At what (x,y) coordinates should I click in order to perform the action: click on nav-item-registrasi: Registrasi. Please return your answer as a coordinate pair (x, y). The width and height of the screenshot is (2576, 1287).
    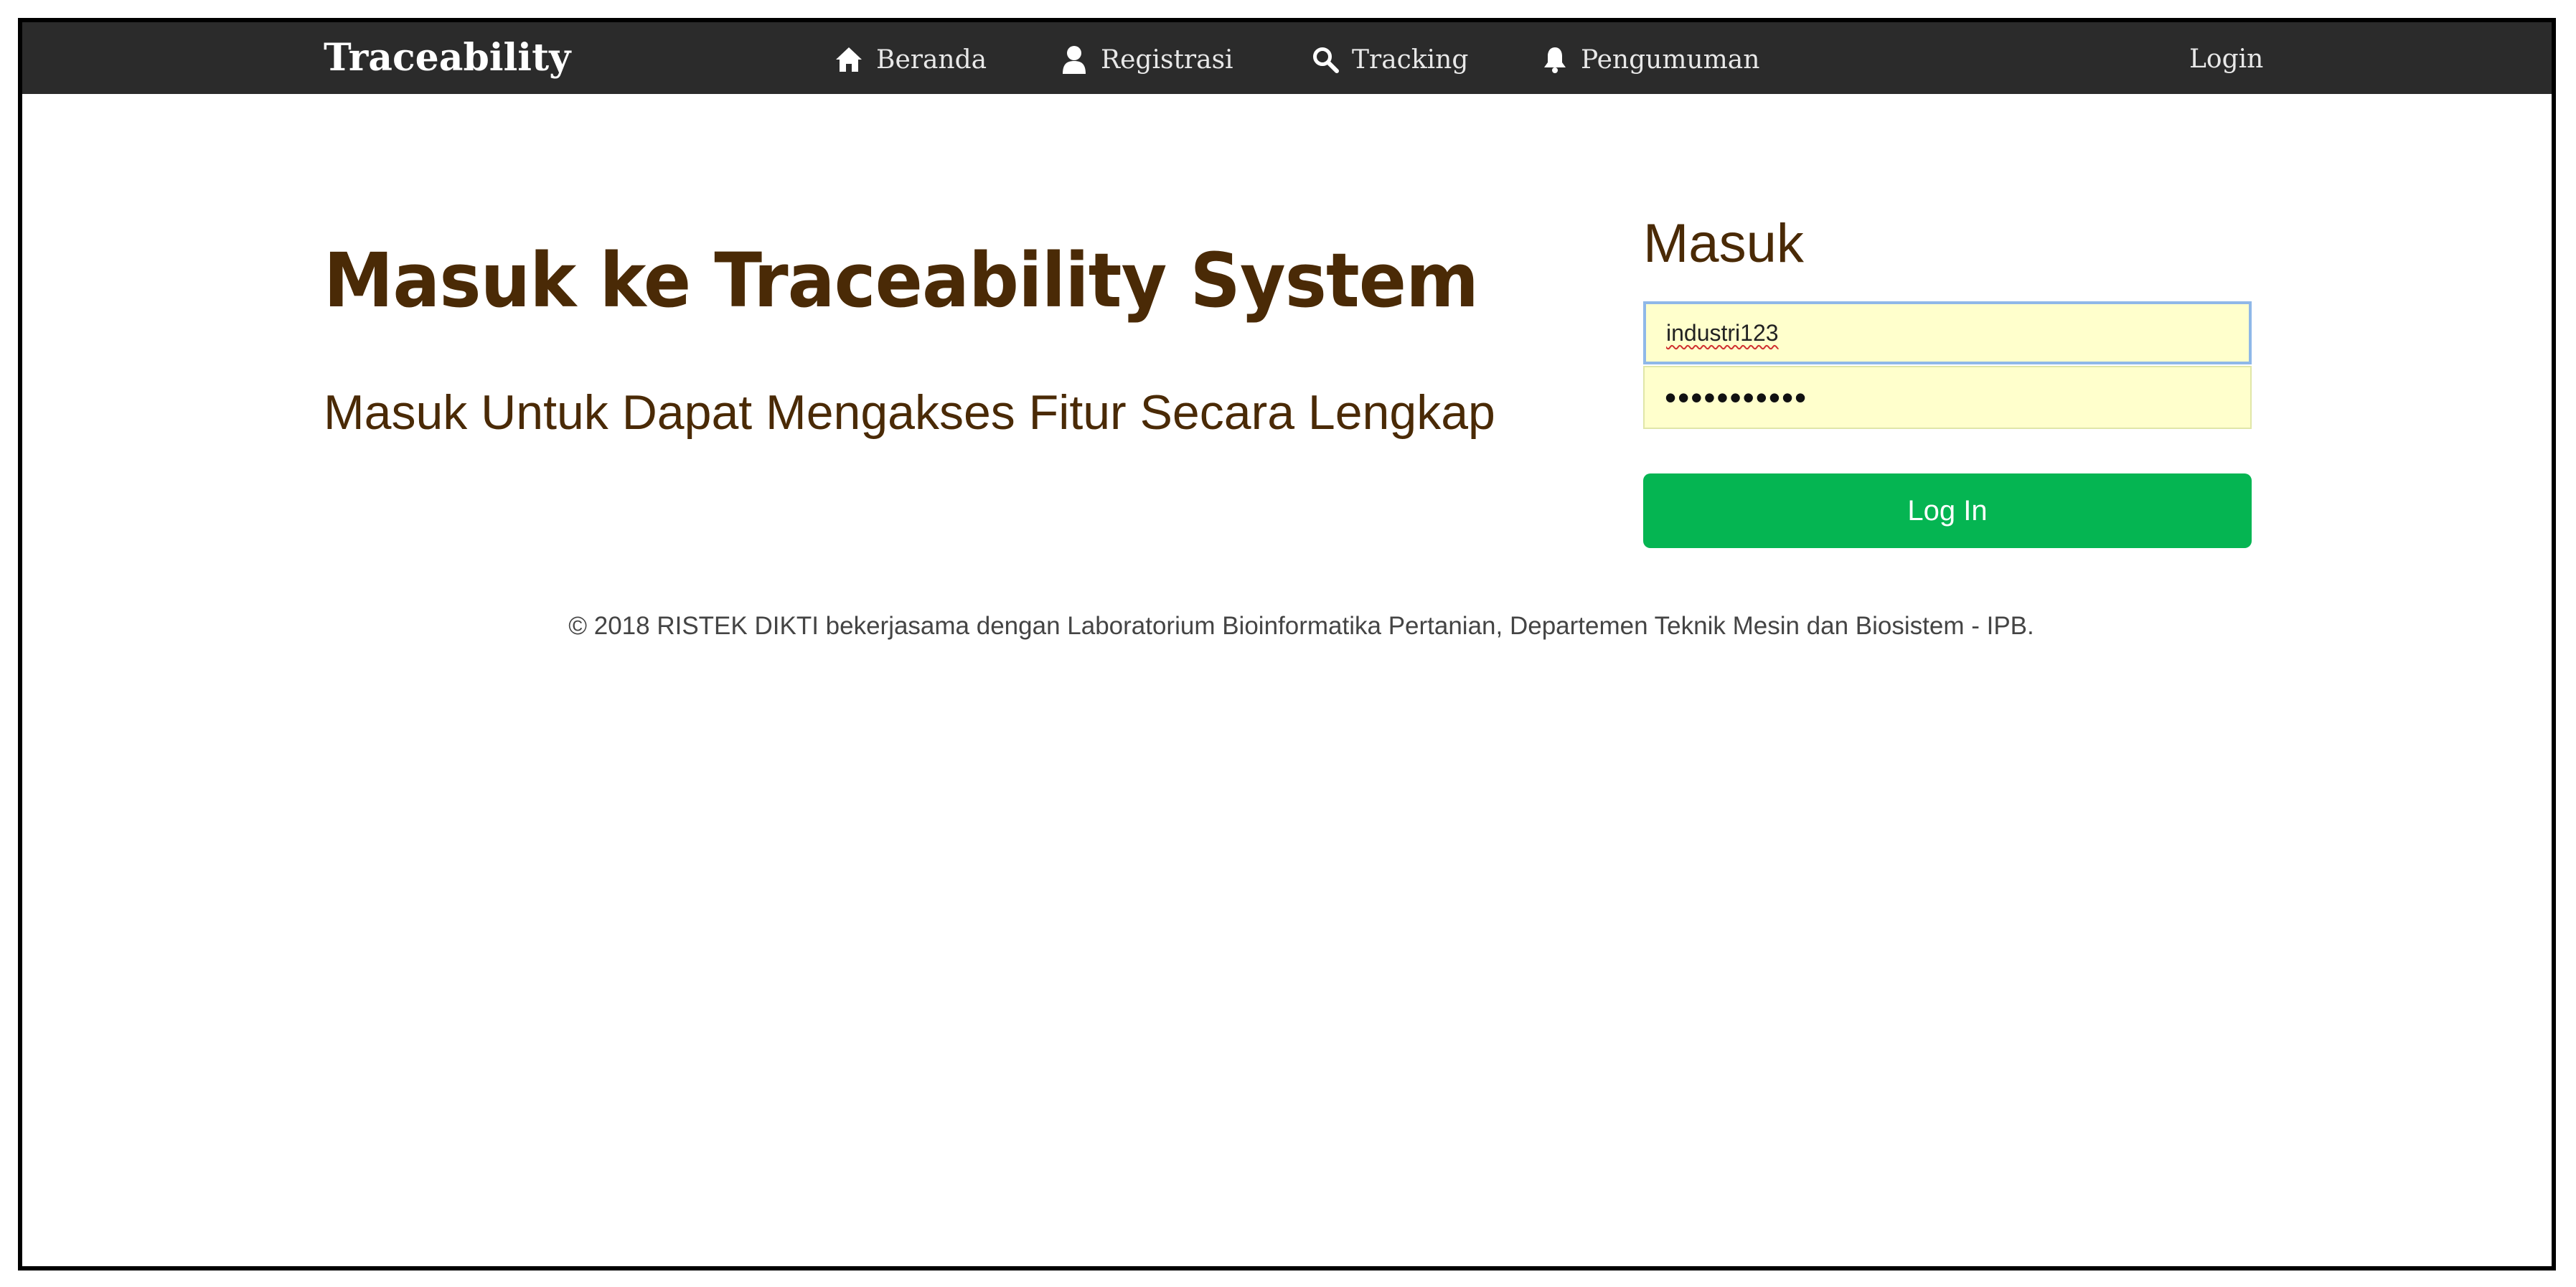
    Looking at the image, I should click on (1147, 60).